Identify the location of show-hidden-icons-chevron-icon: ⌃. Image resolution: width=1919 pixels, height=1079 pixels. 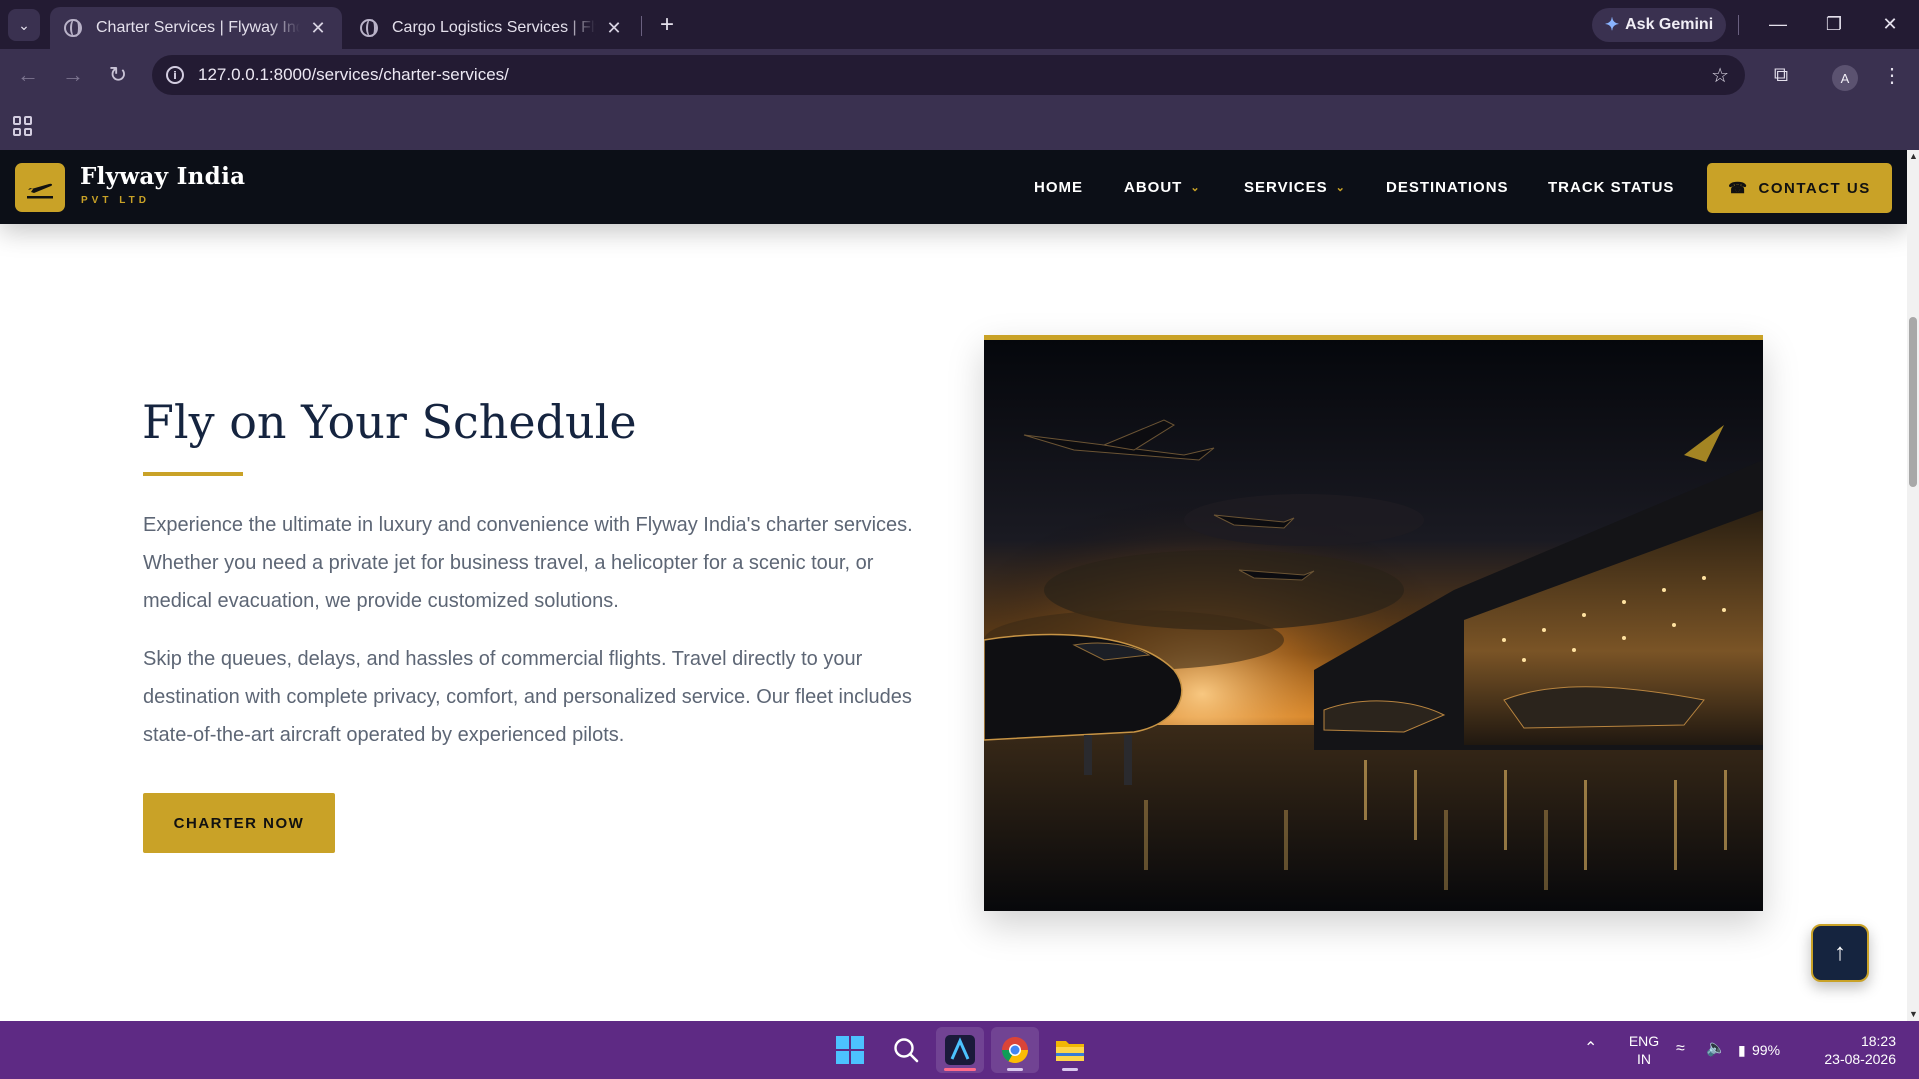
(1590, 1049).